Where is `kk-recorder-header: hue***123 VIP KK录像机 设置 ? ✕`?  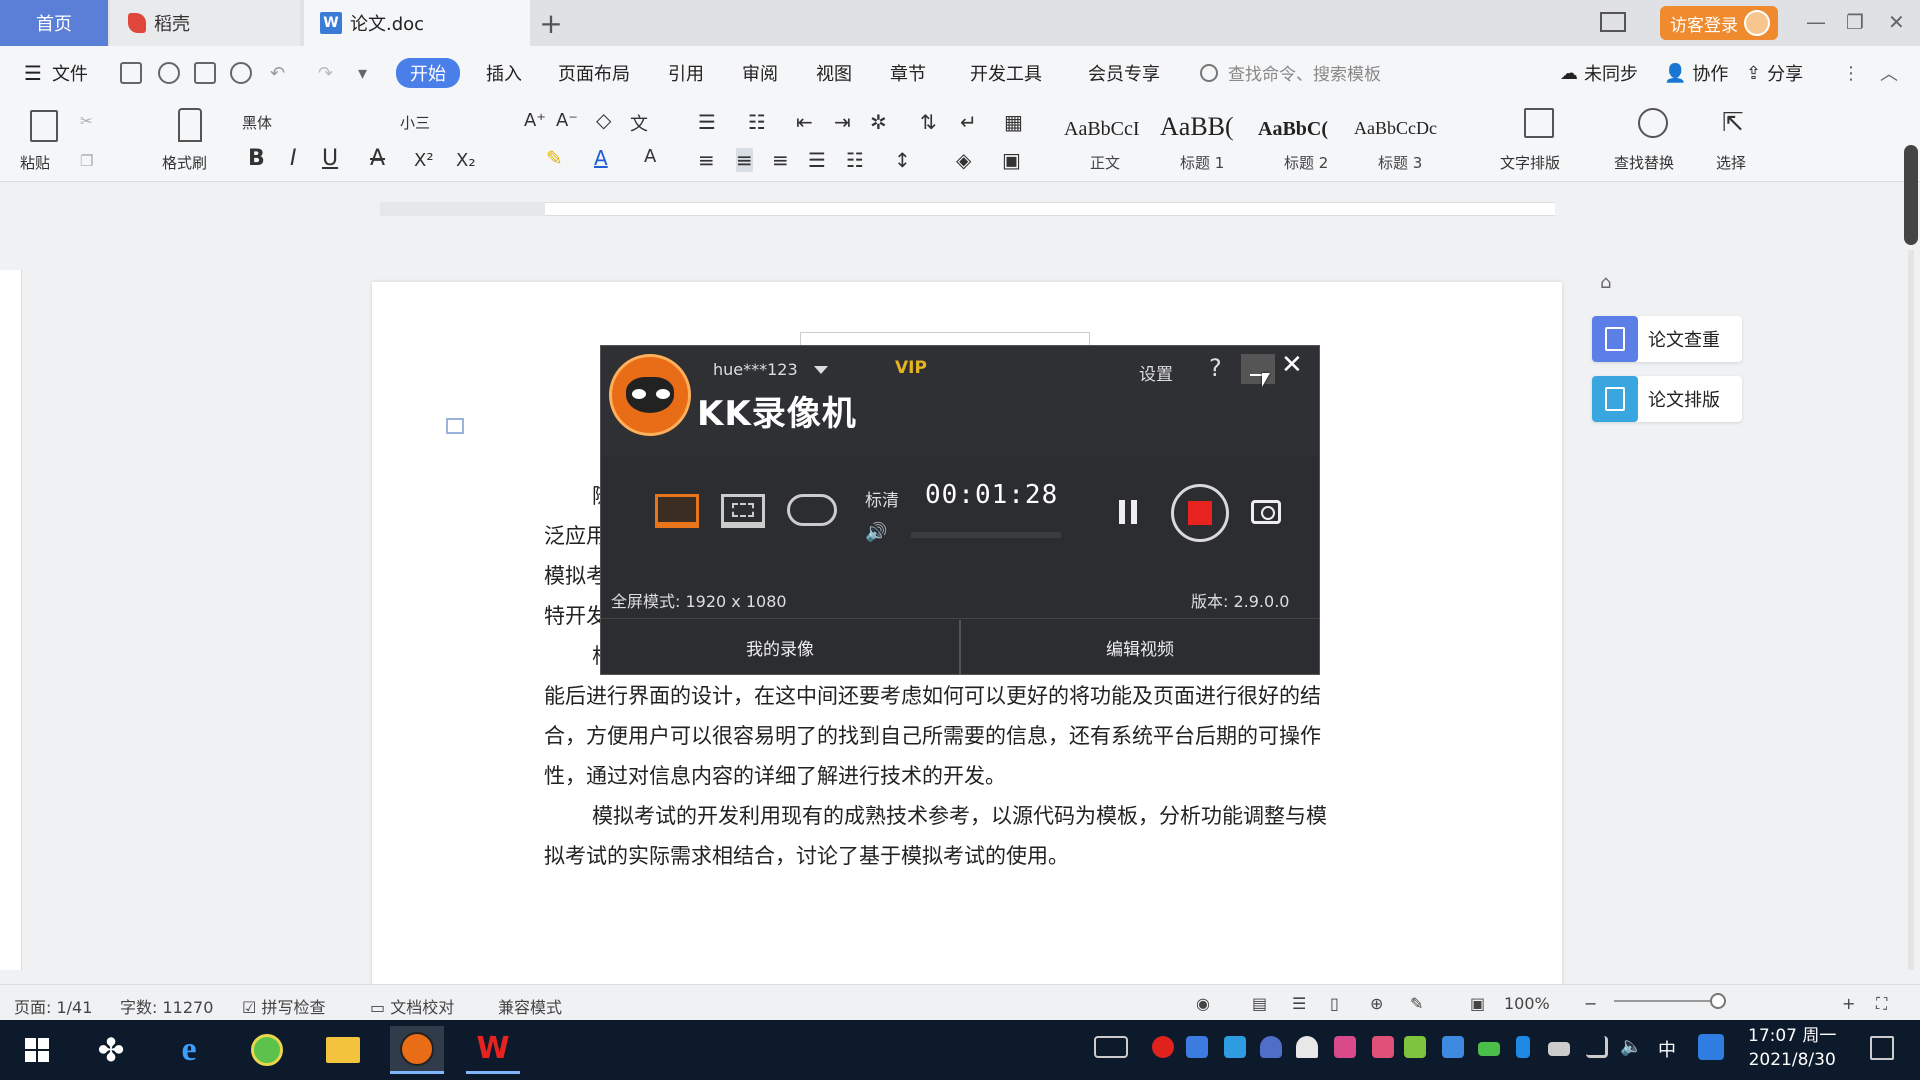
kk-recorder-header: hue***123 VIP KK录像机 设置 ? ✕ is located at coordinates (960, 401).